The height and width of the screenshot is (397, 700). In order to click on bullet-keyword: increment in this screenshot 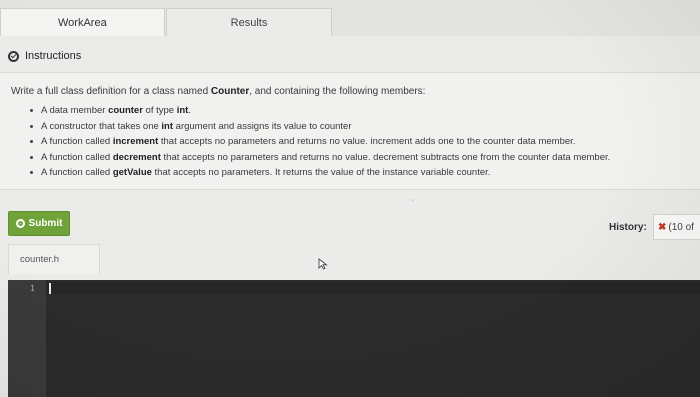, I will do `click(135, 141)`.